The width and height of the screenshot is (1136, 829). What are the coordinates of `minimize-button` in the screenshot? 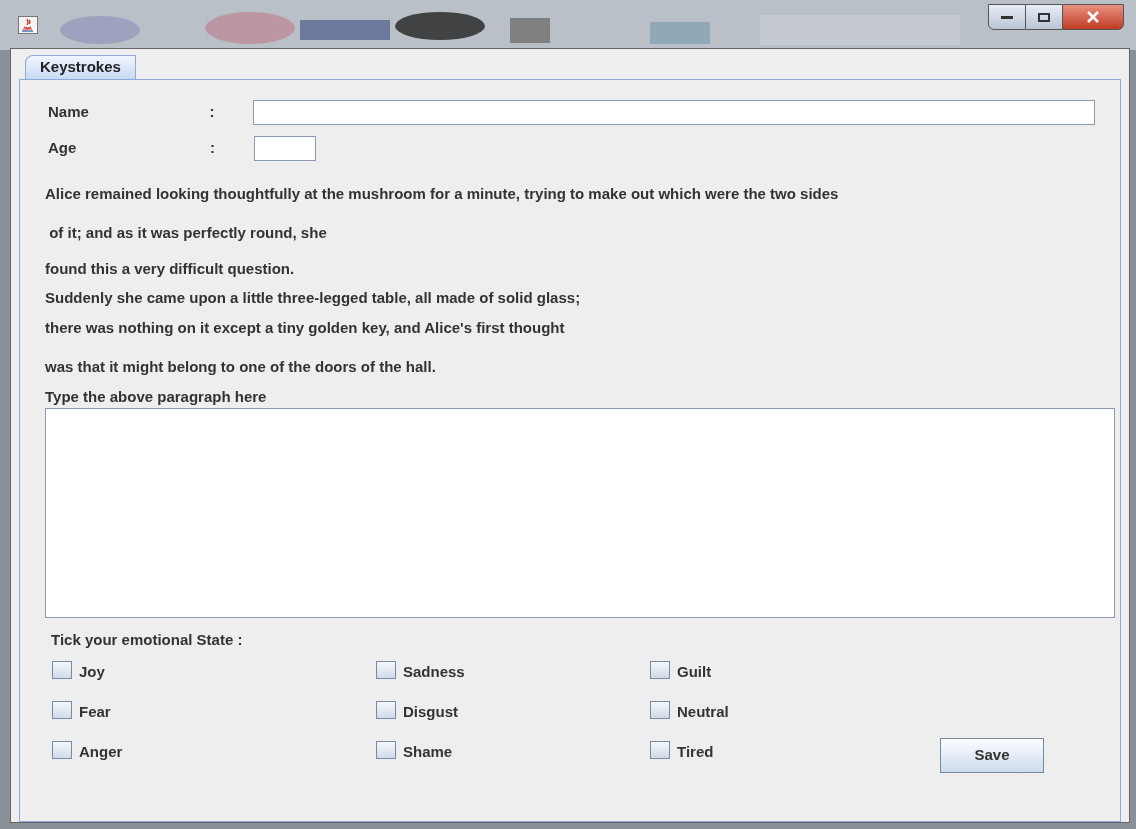 It's located at (1007, 17).